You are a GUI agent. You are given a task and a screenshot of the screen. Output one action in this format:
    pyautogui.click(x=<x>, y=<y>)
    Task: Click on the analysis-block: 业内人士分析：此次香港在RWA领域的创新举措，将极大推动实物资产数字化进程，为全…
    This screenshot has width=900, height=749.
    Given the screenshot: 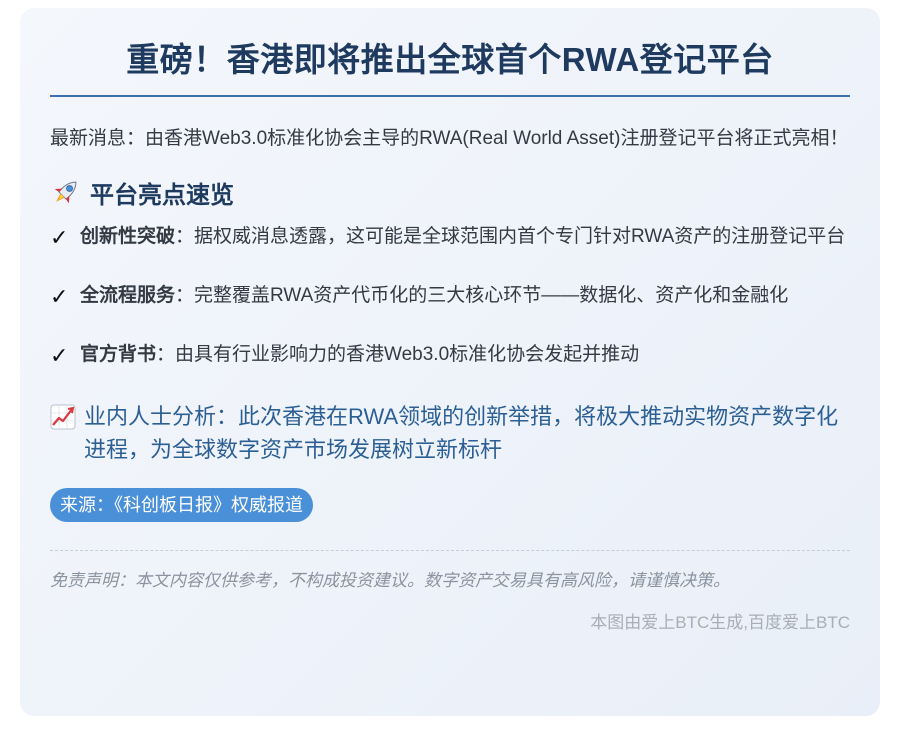 What is the action you would take?
    pyautogui.click(x=450, y=433)
    